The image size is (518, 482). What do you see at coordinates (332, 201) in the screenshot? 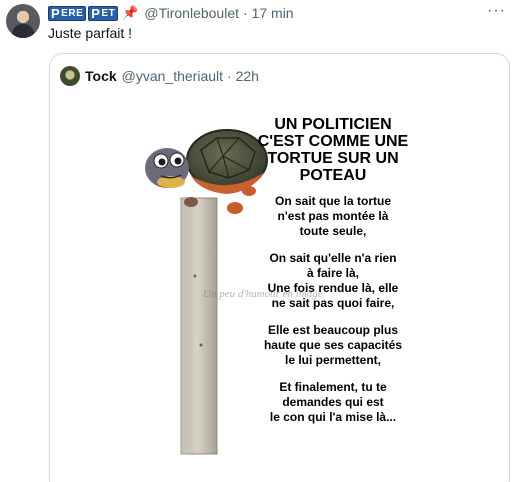
I see `meme-line: On sait que la tortue` at bounding box center [332, 201].